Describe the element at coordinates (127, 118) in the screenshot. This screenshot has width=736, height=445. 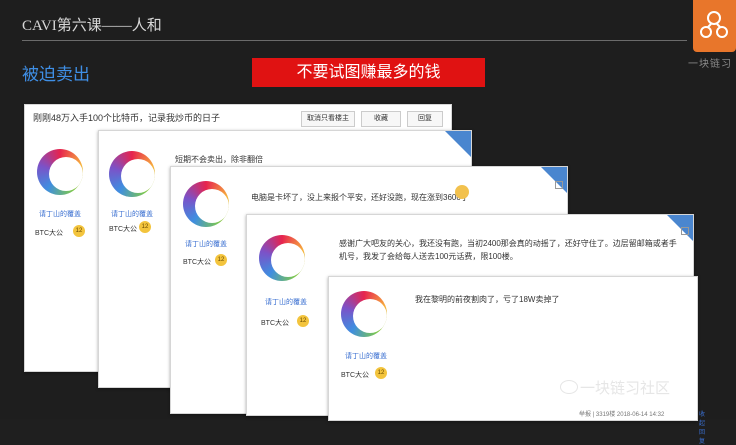
I see `thread-title: 刚刚48万入手100个比特币，记录我炒币的日子` at that location.